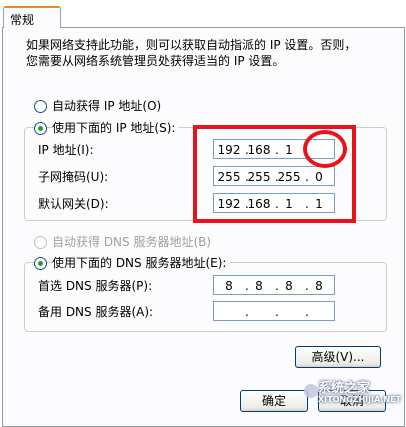 This screenshot has width=406, height=427. What do you see at coordinates (274, 401) in the screenshot?
I see `ok-button: 确定` at bounding box center [274, 401].